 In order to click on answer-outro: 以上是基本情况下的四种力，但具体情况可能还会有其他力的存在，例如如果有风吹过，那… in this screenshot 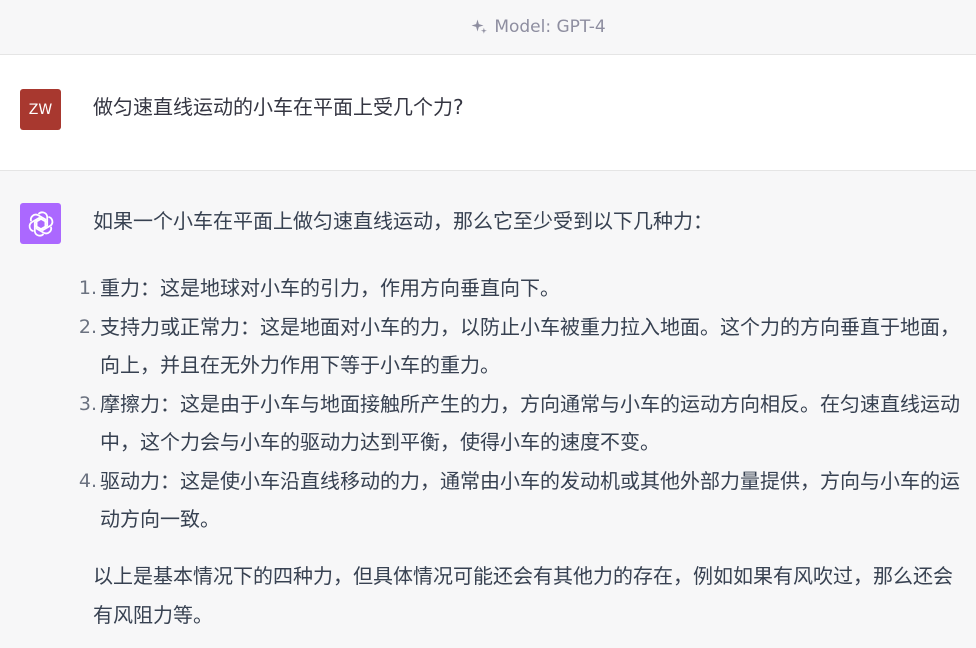, I will do `click(523, 595)`.